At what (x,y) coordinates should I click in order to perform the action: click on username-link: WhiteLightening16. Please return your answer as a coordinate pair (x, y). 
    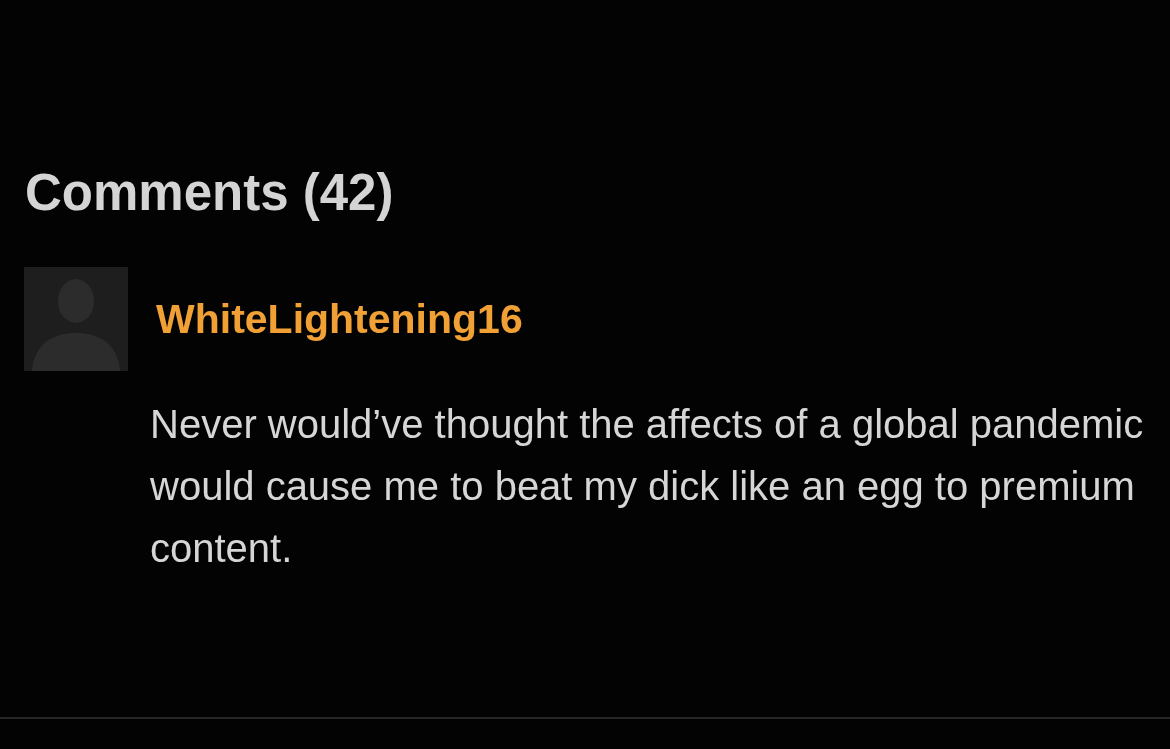
    Looking at the image, I should click on (339, 319).